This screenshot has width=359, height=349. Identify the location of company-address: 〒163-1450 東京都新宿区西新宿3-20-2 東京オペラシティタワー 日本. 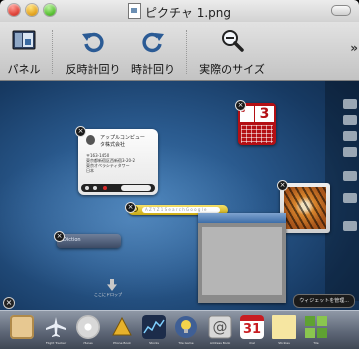
(111, 163).